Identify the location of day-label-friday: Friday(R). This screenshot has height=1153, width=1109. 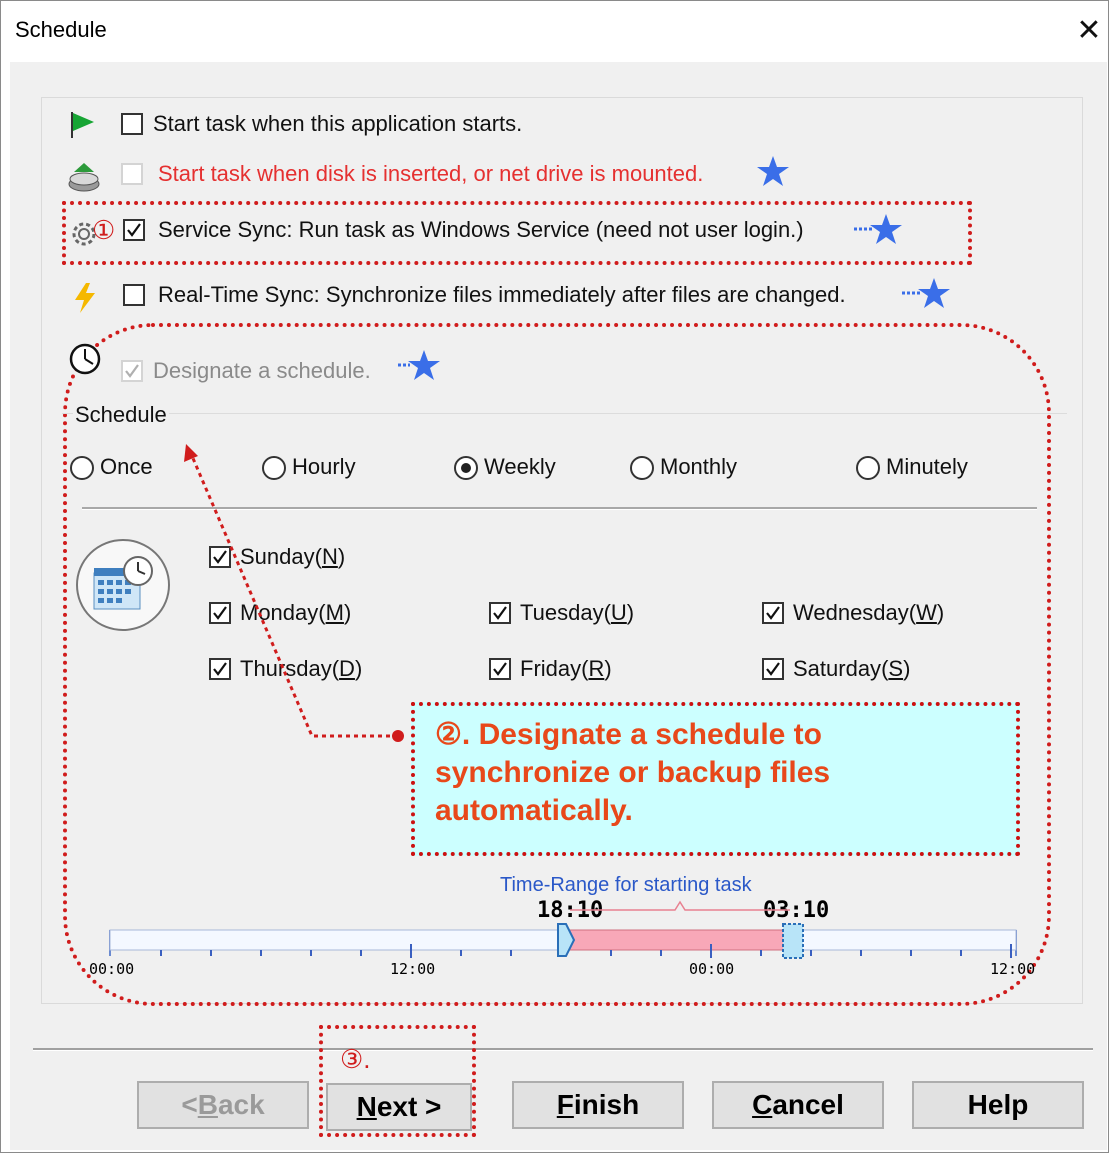
(566, 668).